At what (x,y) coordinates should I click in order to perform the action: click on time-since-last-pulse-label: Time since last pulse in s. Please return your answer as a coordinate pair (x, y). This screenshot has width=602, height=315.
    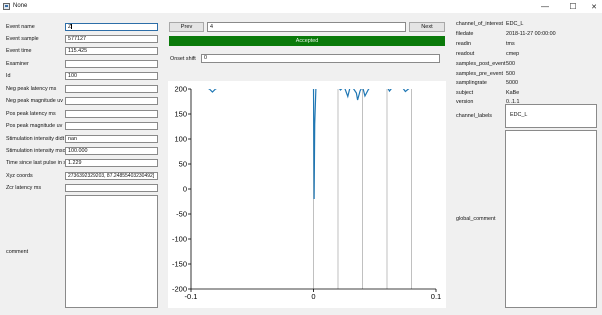
    Looking at the image, I should click on (36, 163).